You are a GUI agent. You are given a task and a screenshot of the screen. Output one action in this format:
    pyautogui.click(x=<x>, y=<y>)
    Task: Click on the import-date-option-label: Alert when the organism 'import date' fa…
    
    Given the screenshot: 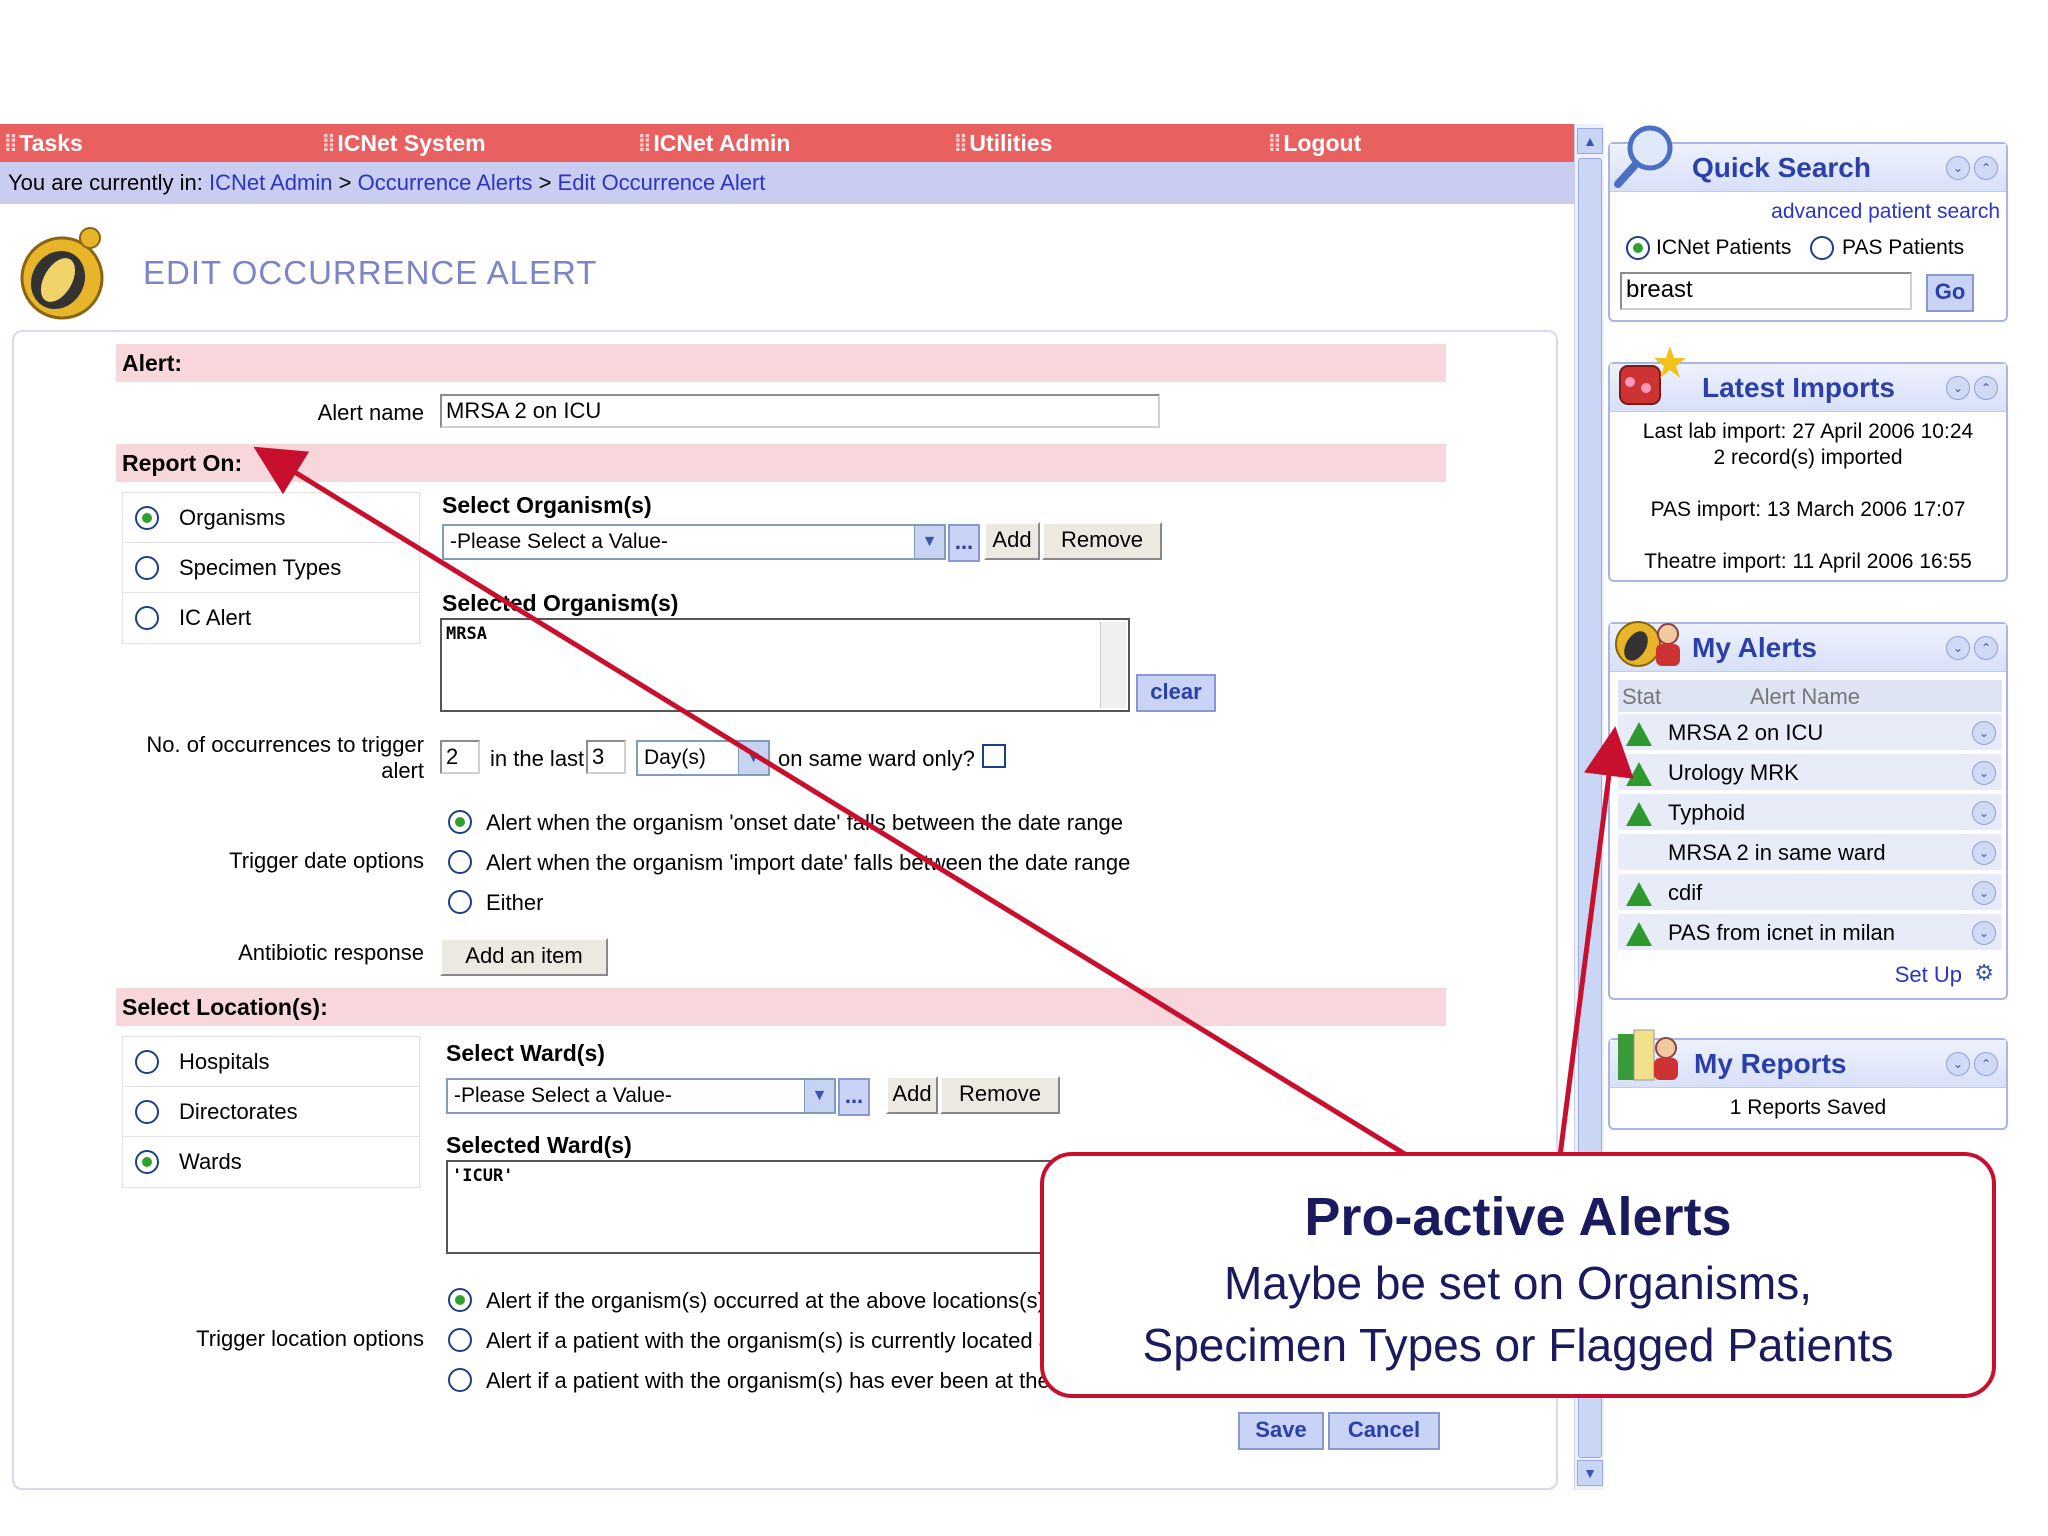 What is the action you would take?
    pyautogui.click(x=808, y=862)
    